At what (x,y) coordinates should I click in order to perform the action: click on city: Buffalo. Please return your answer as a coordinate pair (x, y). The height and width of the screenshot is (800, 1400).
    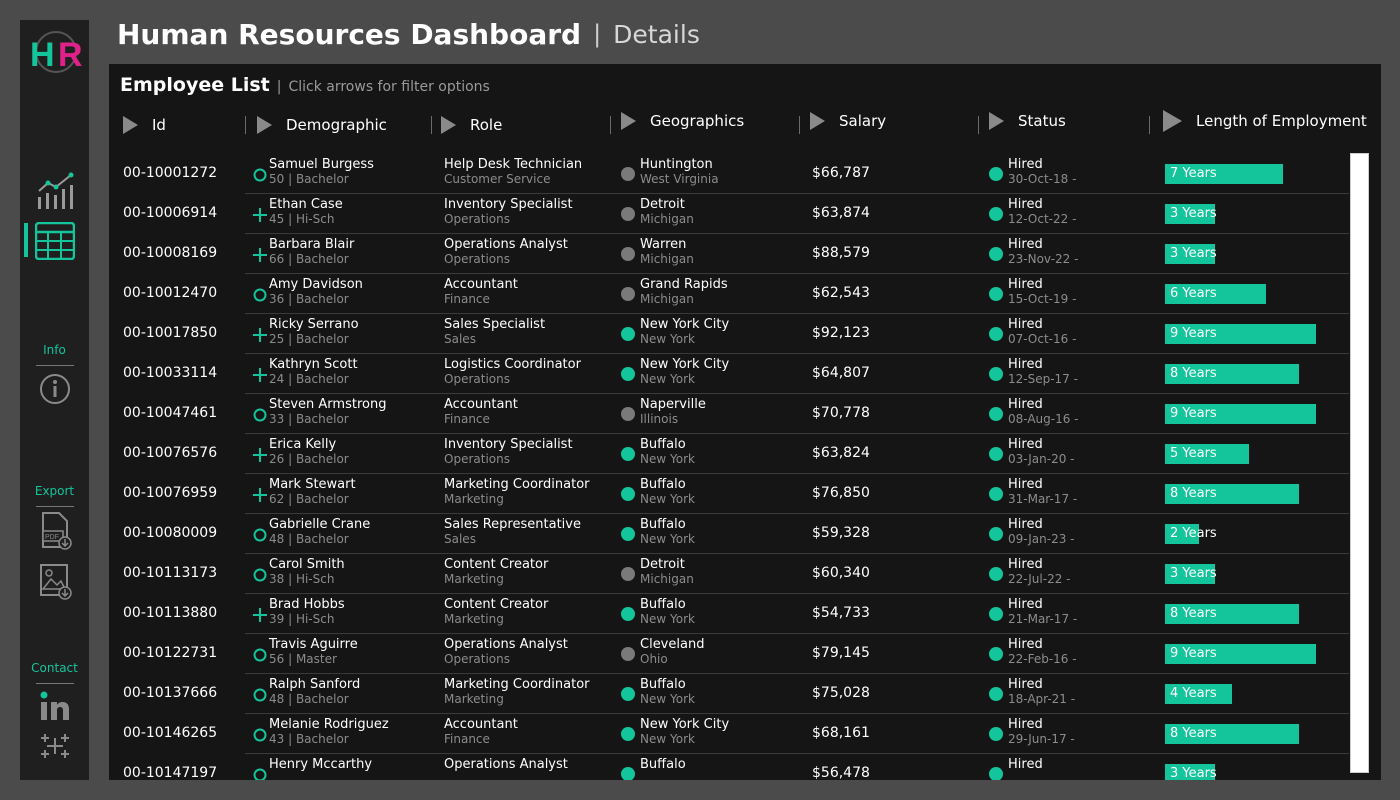
    Looking at the image, I should click on (663, 444).